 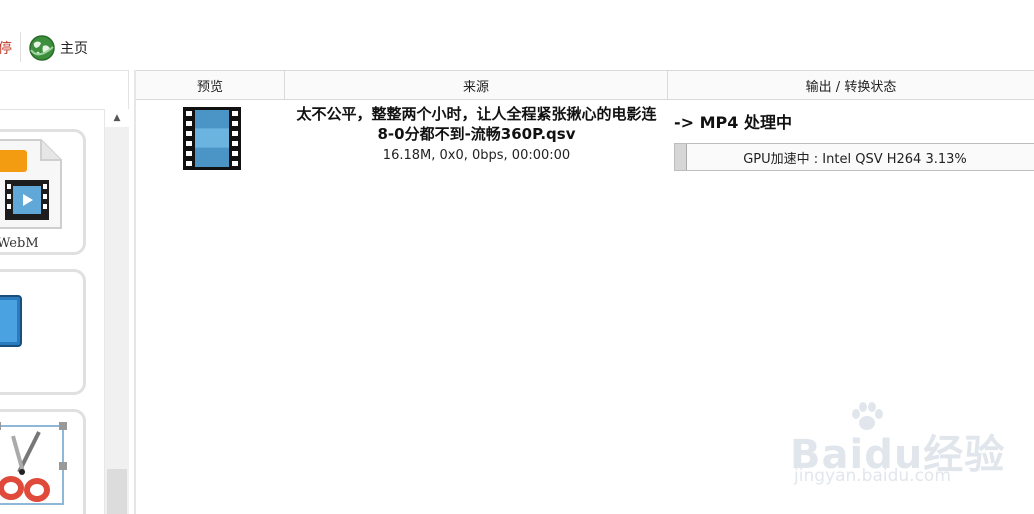 I want to click on format-panel: WebM ▲, so click(x=68, y=292).